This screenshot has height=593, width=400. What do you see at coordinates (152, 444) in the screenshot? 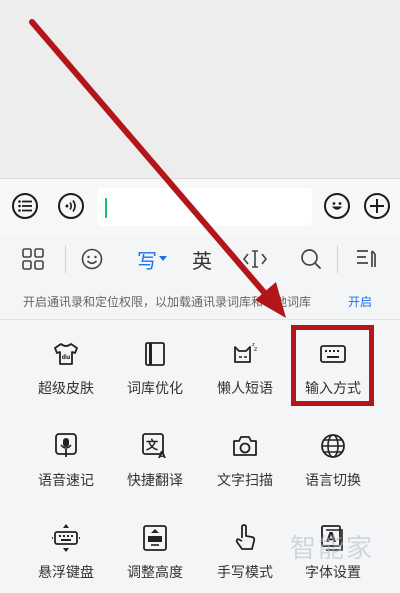
I see `svg-text: 文` at bounding box center [152, 444].